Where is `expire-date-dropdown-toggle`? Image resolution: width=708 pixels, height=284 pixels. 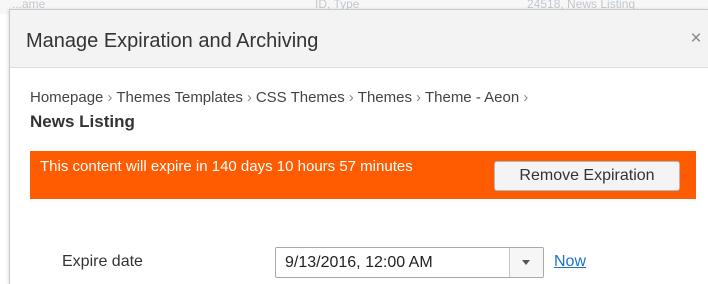
expire-date-dropdown-toggle is located at coordinates (526, 262).